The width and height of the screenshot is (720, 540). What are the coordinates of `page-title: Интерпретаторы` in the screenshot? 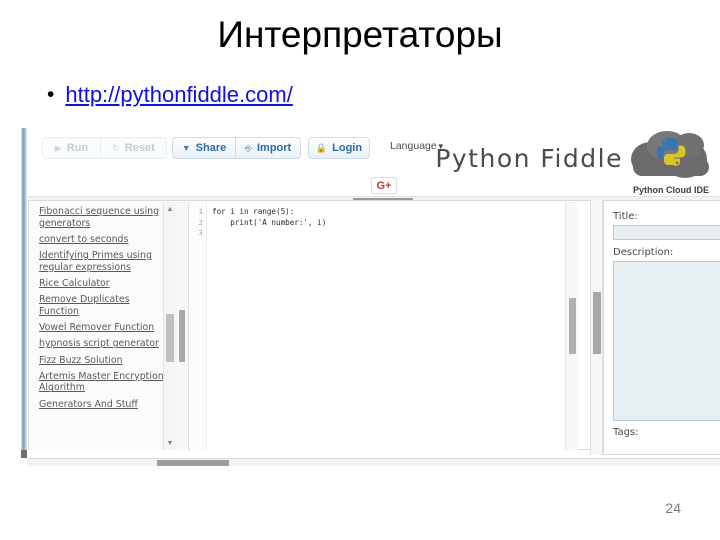 It's located at (360, 34).